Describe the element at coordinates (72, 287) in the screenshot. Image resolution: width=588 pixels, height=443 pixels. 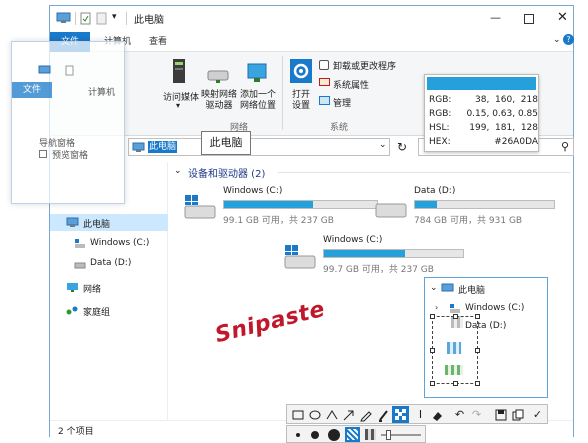
I see `nav-network-icon` at that location.